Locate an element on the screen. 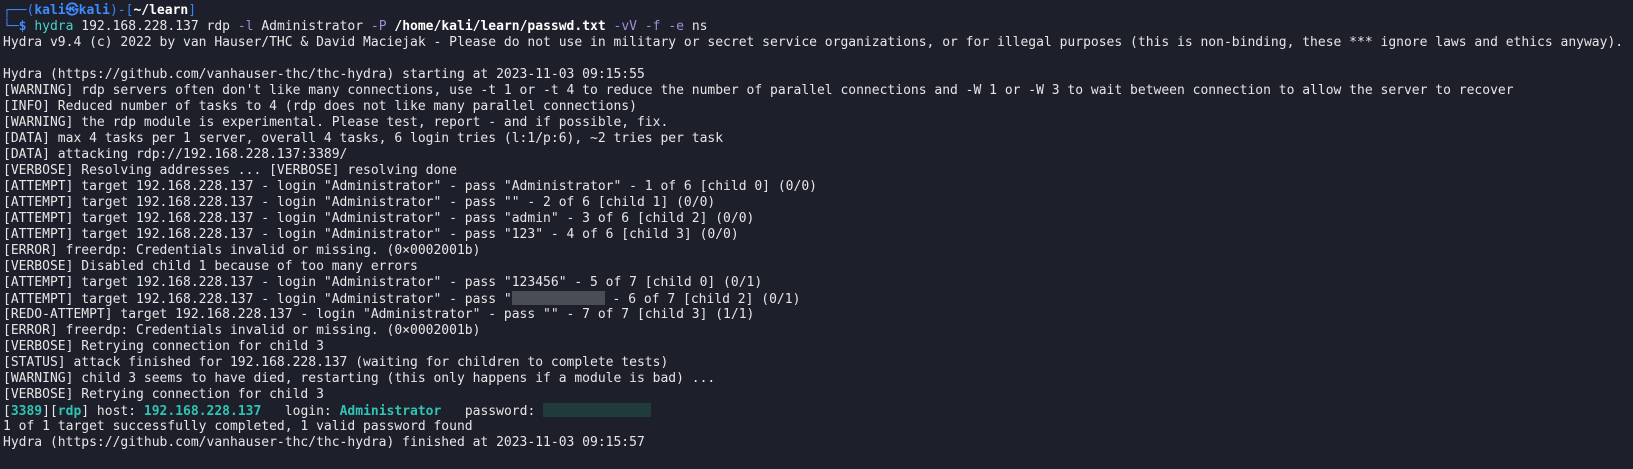  command-flag-l: -l is located at coordinates (245, 26).